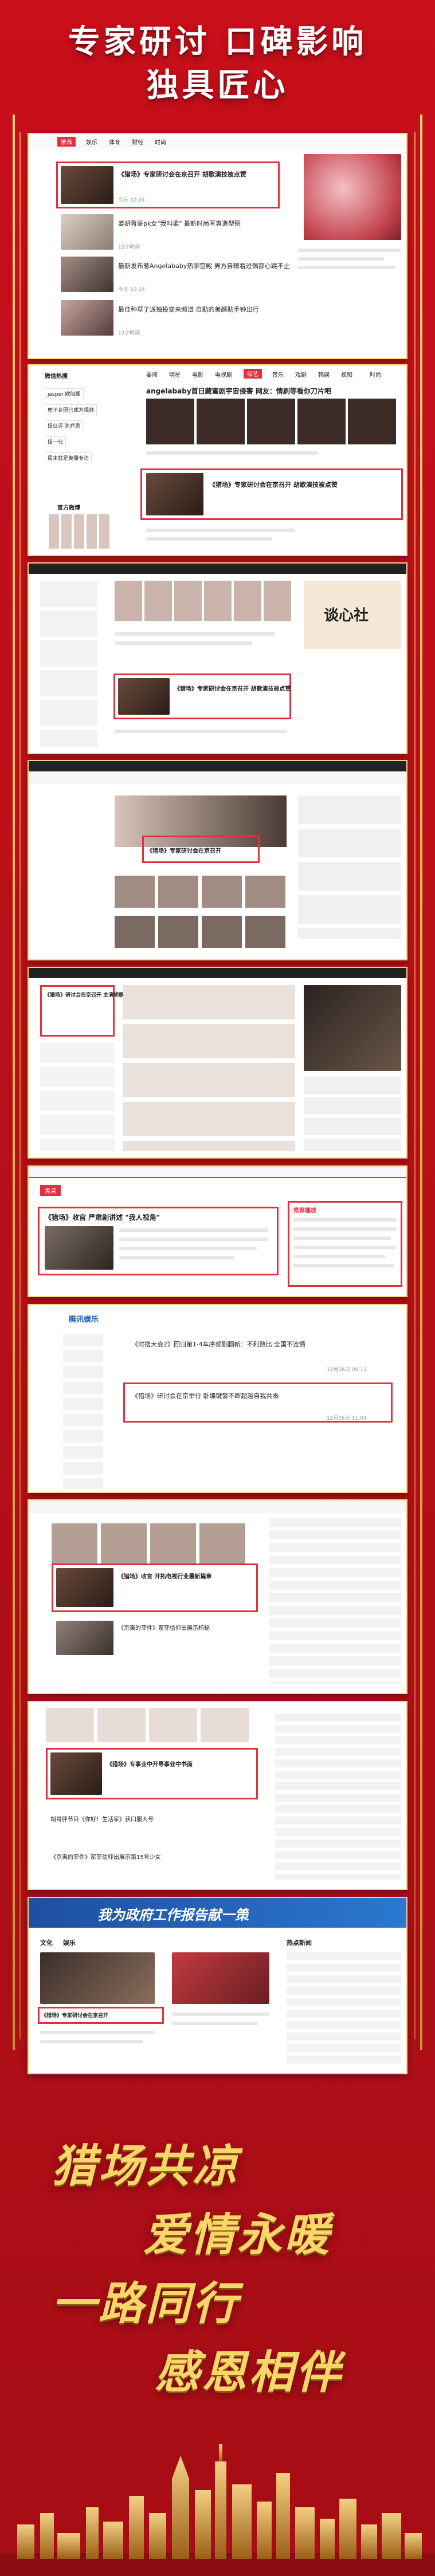  What do you see at coordinates (55, 441) in the screenshot?
I see `sidebar-item: 姐一代` at bounding box center [55, 441].